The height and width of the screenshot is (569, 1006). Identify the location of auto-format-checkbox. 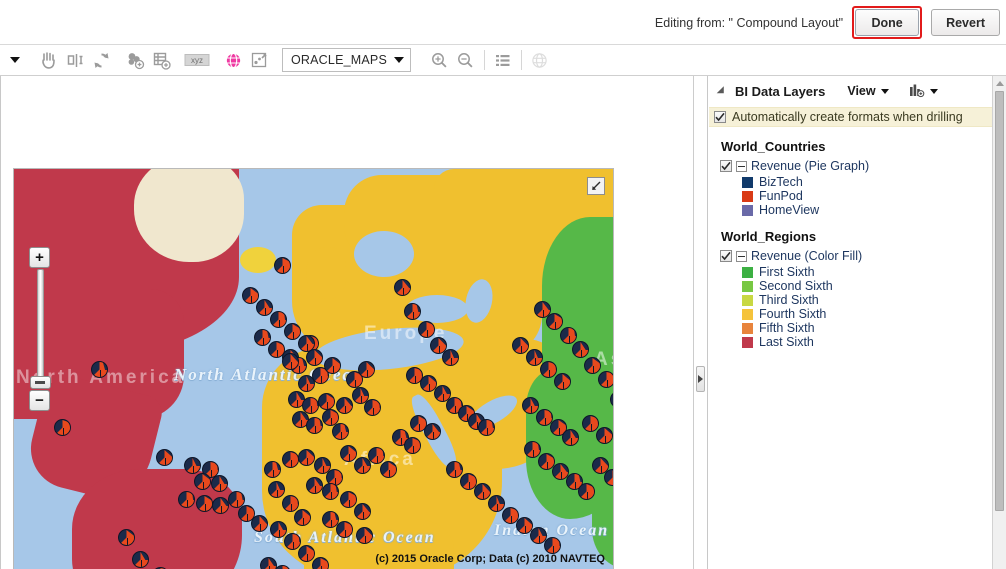
(720, 117).